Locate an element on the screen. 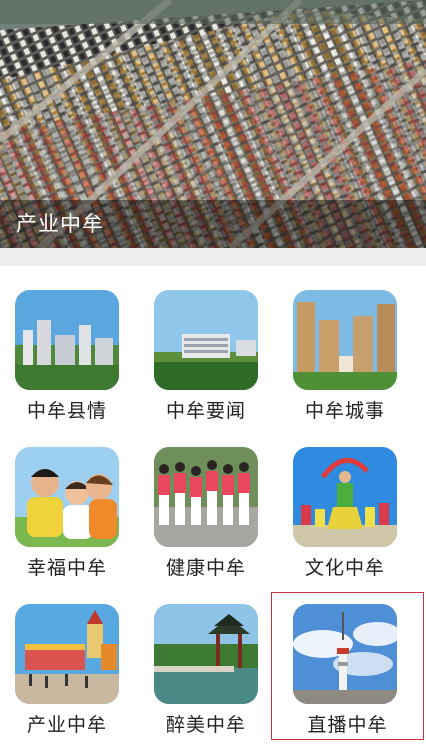 This screenshot has height=747, width=426. government-building-image is located at coordinates (206, 340).